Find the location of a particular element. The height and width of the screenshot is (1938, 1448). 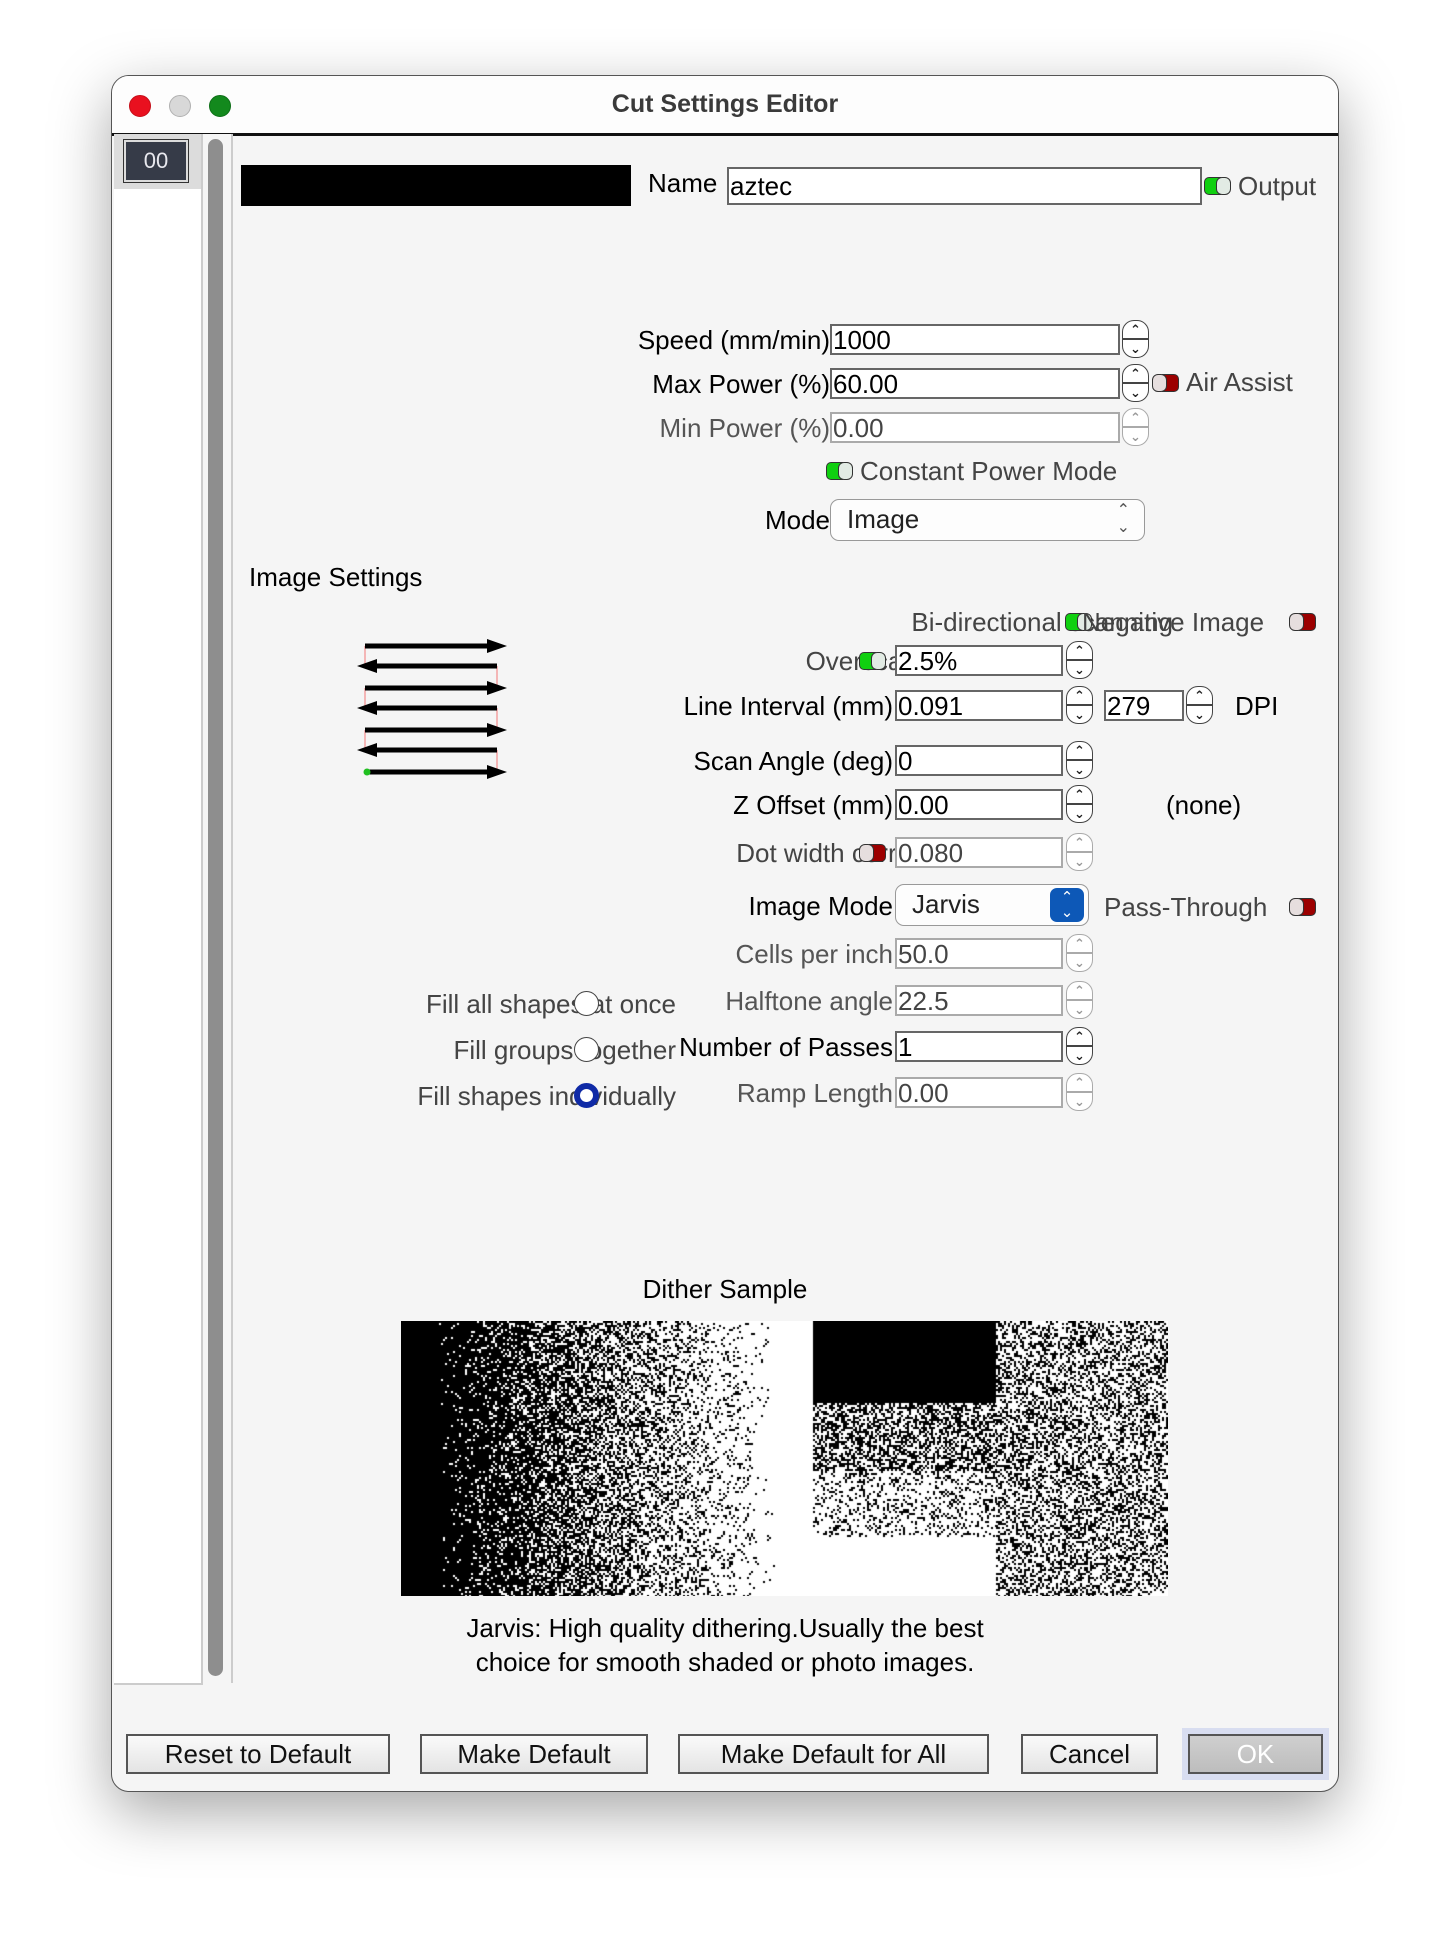

reset-to-default-button: Reset to Default is located at coordinates (258, 1754).